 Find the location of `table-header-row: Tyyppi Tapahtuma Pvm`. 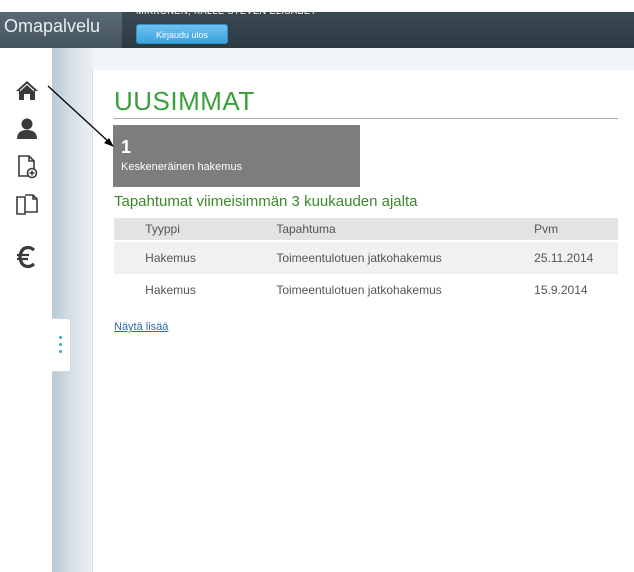

table-header-row: Tyyppi Tapahtuma Pvm is located at coordinates (366, 230).